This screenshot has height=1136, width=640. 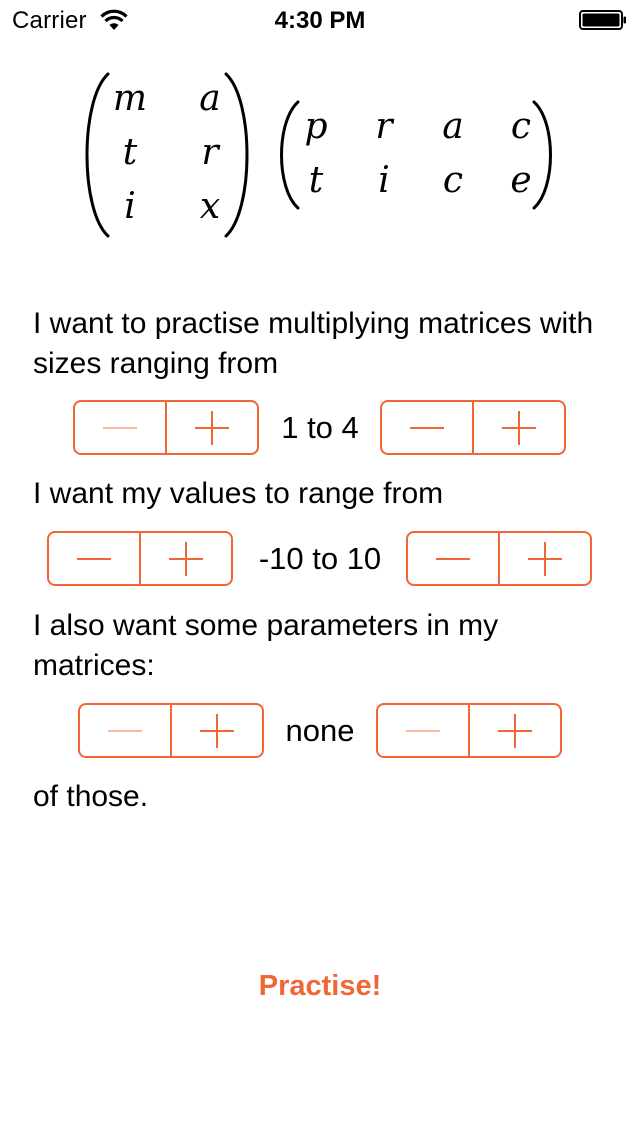 I want to click on sizes-max-stepper, so click(x=473, y=427).